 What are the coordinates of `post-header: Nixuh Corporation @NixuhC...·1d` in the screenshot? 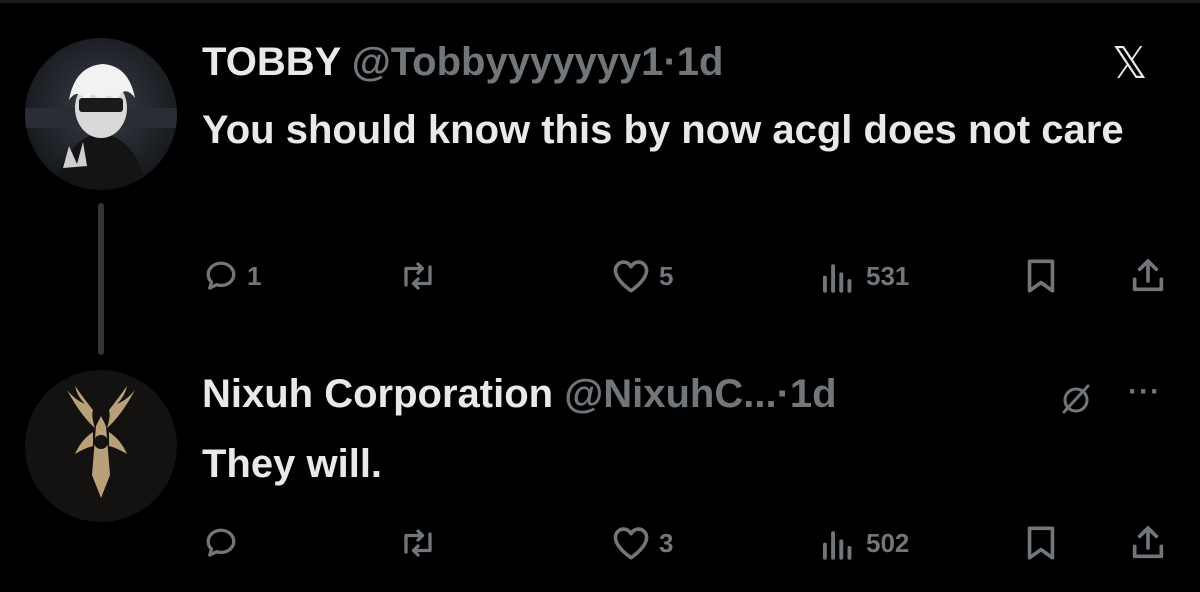 It's located at (519, 394).